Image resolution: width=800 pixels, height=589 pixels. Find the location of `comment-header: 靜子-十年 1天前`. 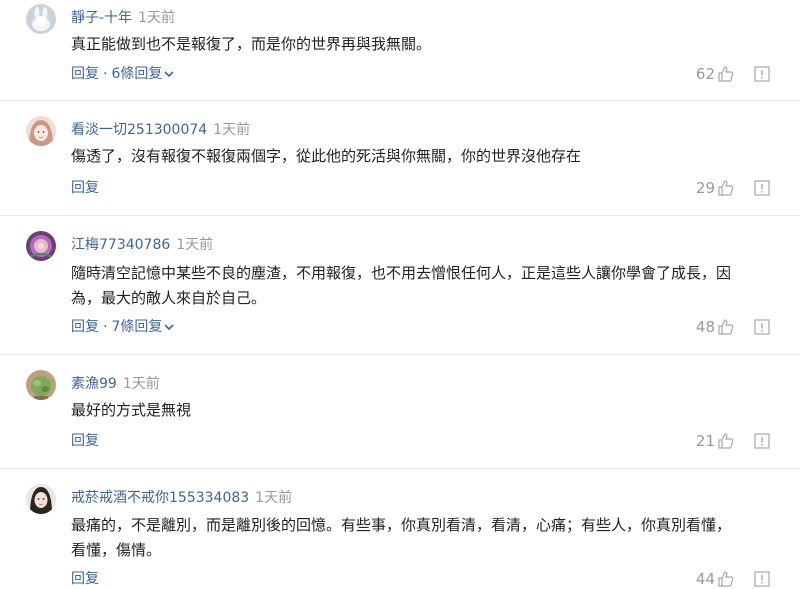

comment-header: 靜子-十年 1天前 is located at coordinates (123, 18).